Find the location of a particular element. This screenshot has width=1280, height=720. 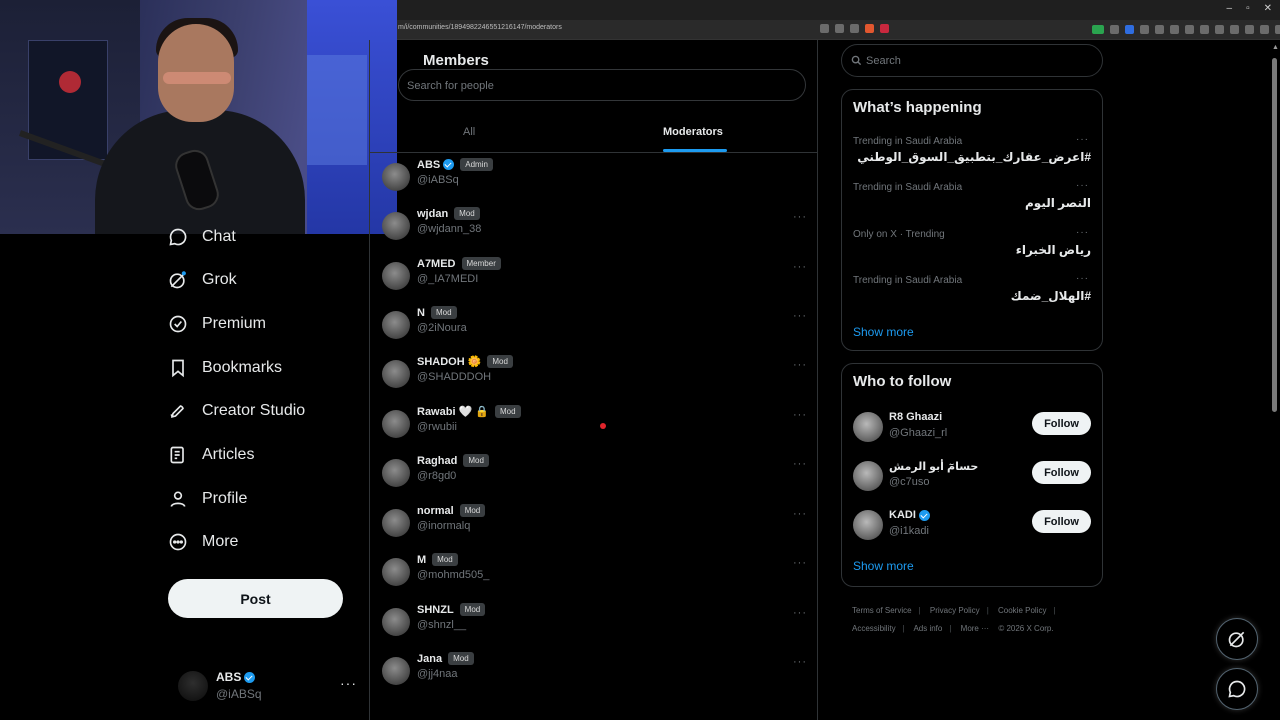

nav-item-bookmarks: Bookmarks is located at coordinates (225, 368).